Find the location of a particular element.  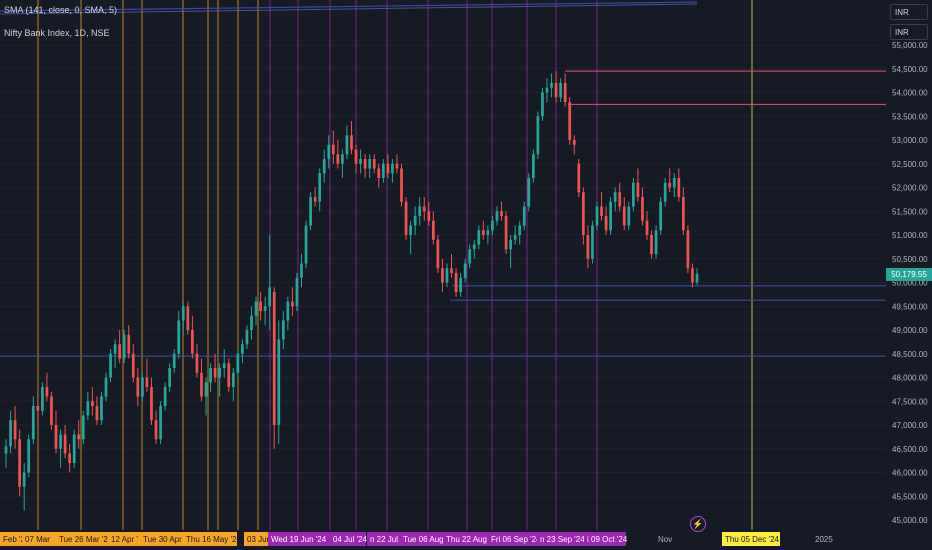

time-tick-label: Wed 19 Jun '24 is located at coordinates (299, 539).